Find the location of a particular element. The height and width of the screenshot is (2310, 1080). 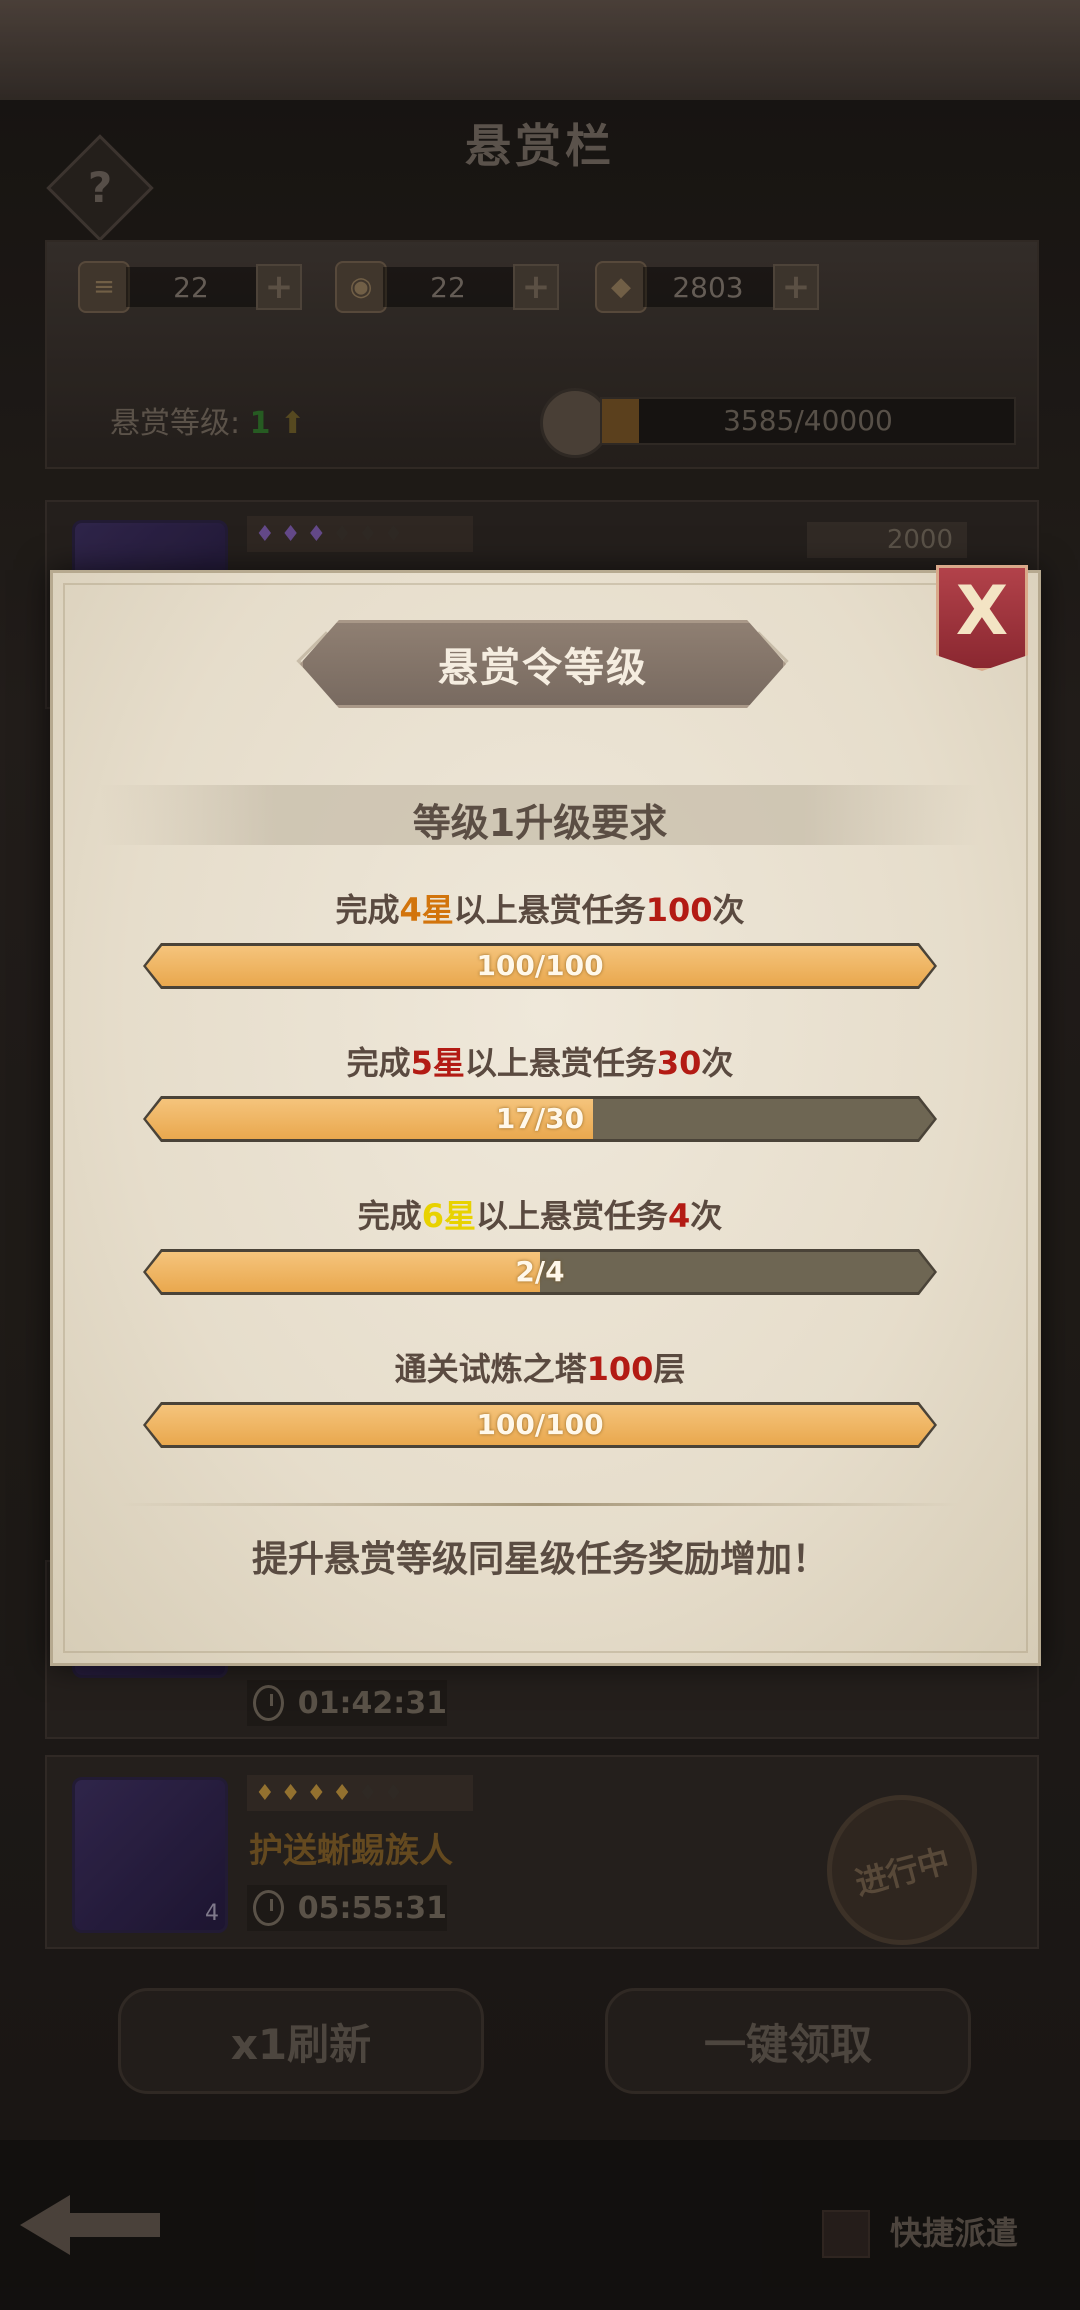

requirement-1-progress: 100/100 is located at coordinates (540, 965).